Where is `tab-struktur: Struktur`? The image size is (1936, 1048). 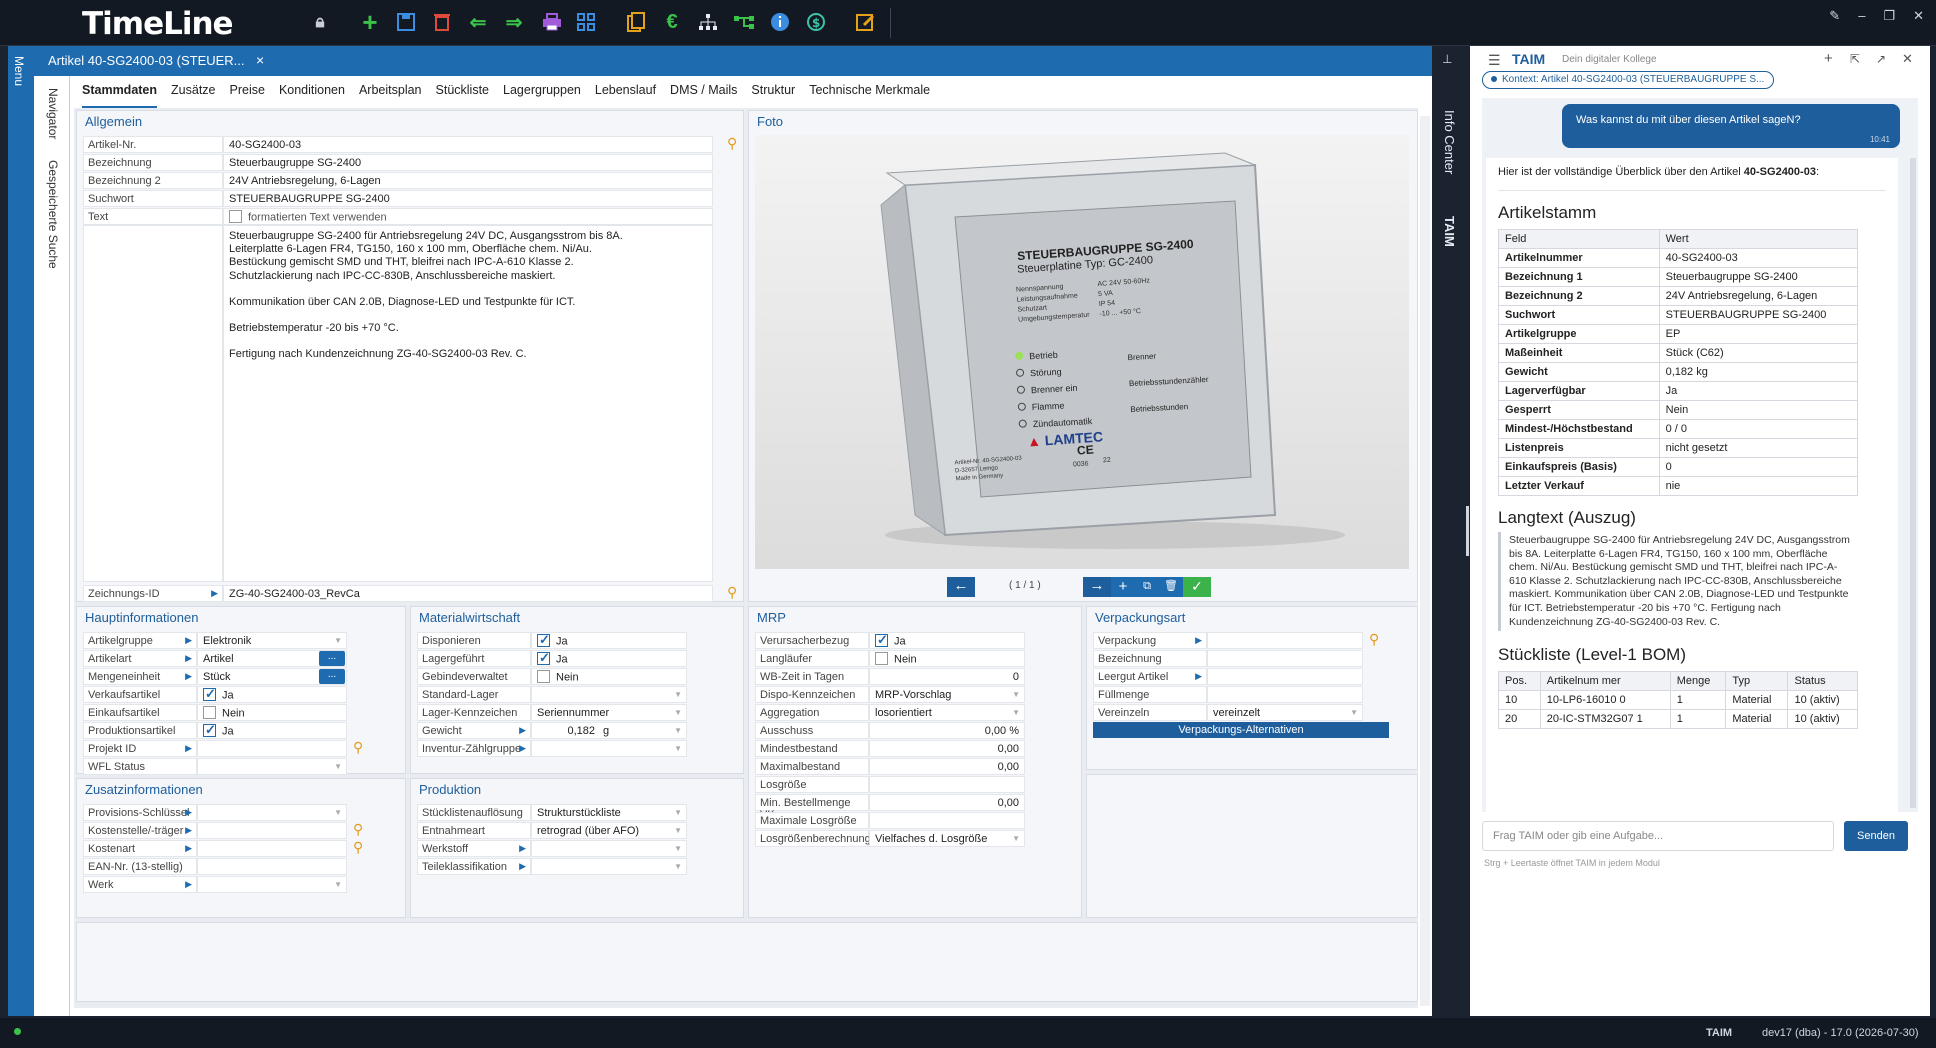
tab-struktur: Struktur is located at coordinates (773, 95).